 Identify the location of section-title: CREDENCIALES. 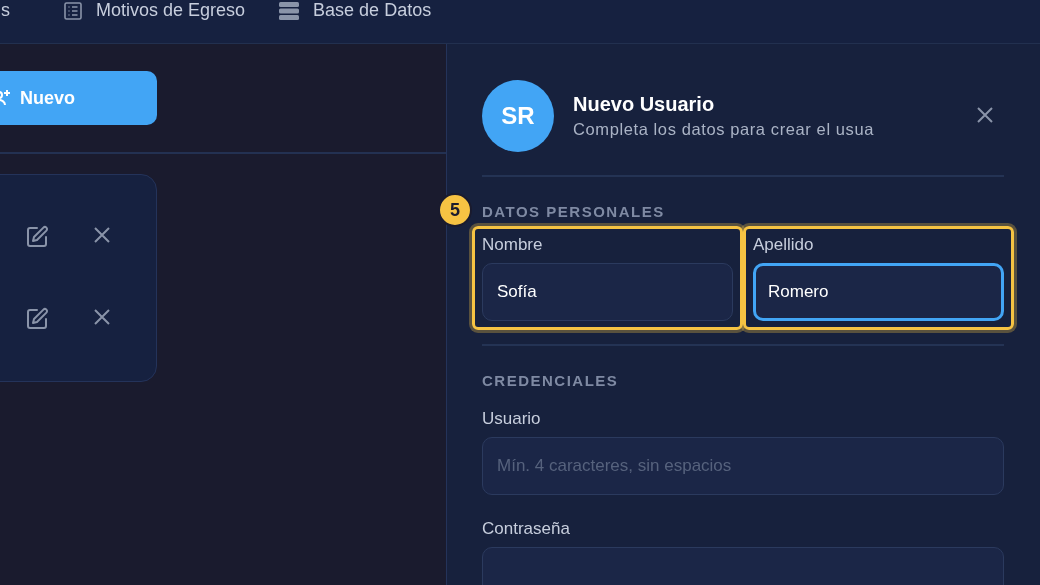
(551, 380).